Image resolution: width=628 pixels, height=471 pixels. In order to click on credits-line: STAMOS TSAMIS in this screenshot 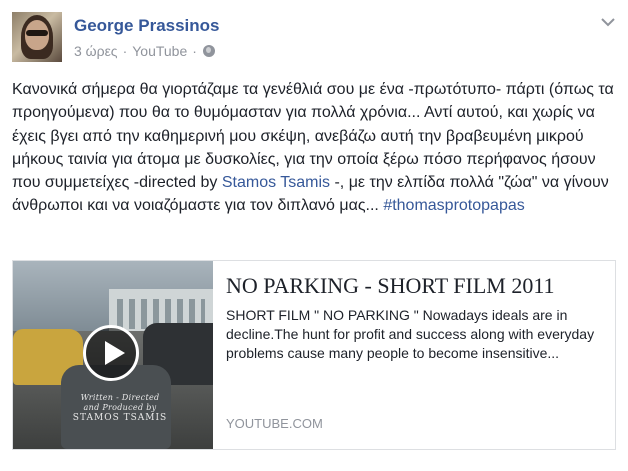, I will do `click(120, 418)`.